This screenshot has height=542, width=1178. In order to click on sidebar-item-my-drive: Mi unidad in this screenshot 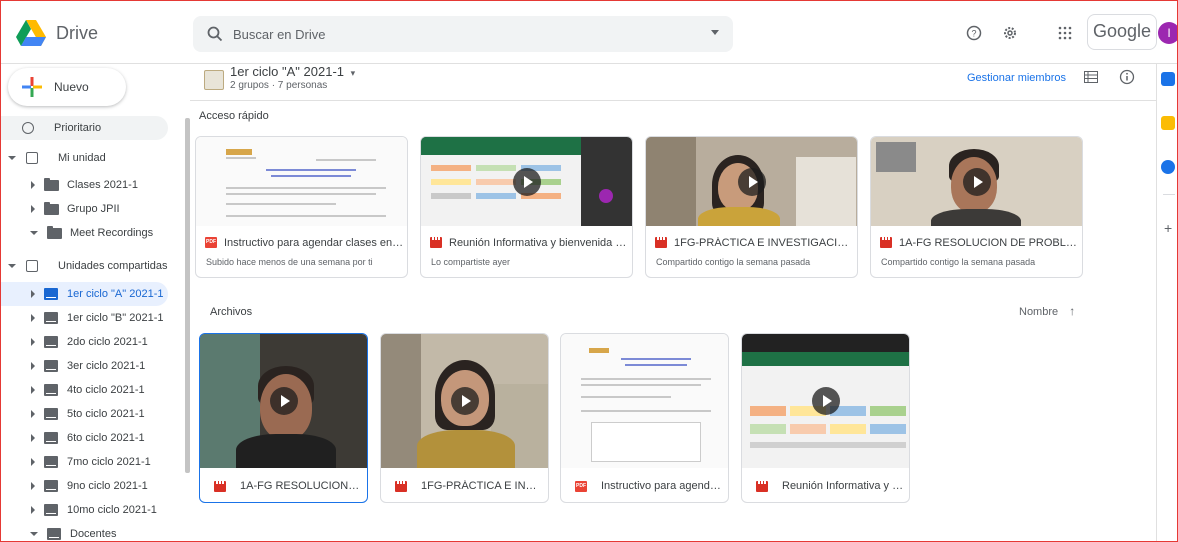, I will do `click(84, 158)`.